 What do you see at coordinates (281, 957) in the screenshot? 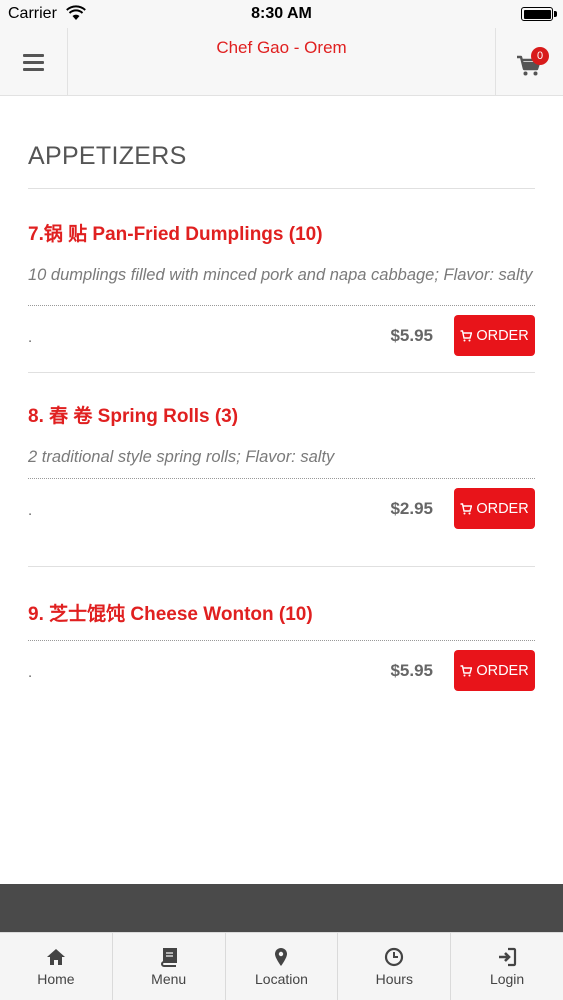
I see `map-pin-icon` at bounding box center [281, 957].